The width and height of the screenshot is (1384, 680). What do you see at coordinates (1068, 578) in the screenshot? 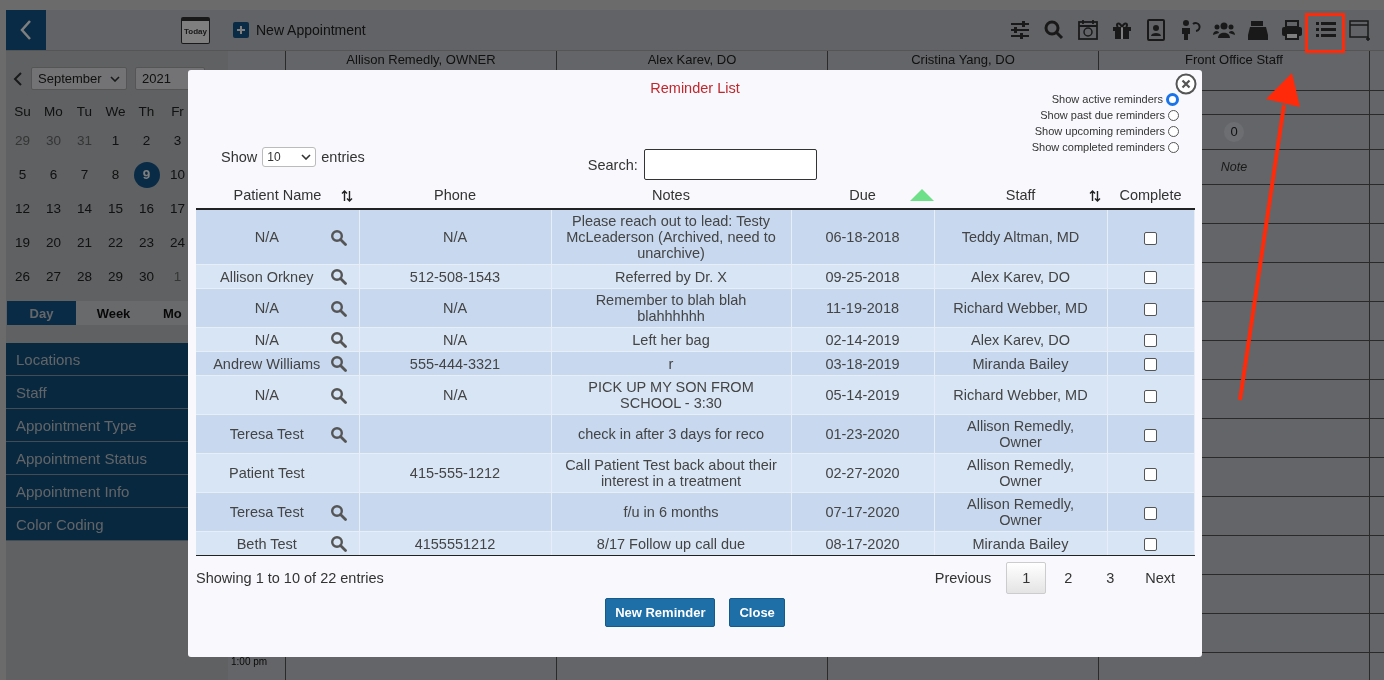
I see `page-button: 2` at bounding box center [1068, 578].